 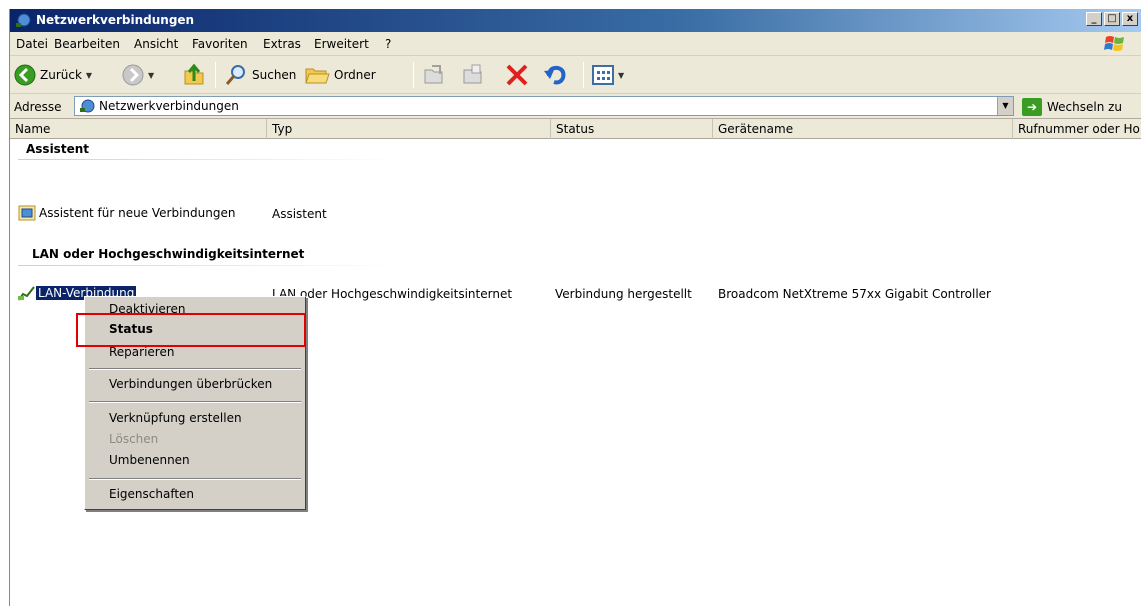 I want to click on list-item: Assistent für neue Verbindungen, so click(x=126, y=213).